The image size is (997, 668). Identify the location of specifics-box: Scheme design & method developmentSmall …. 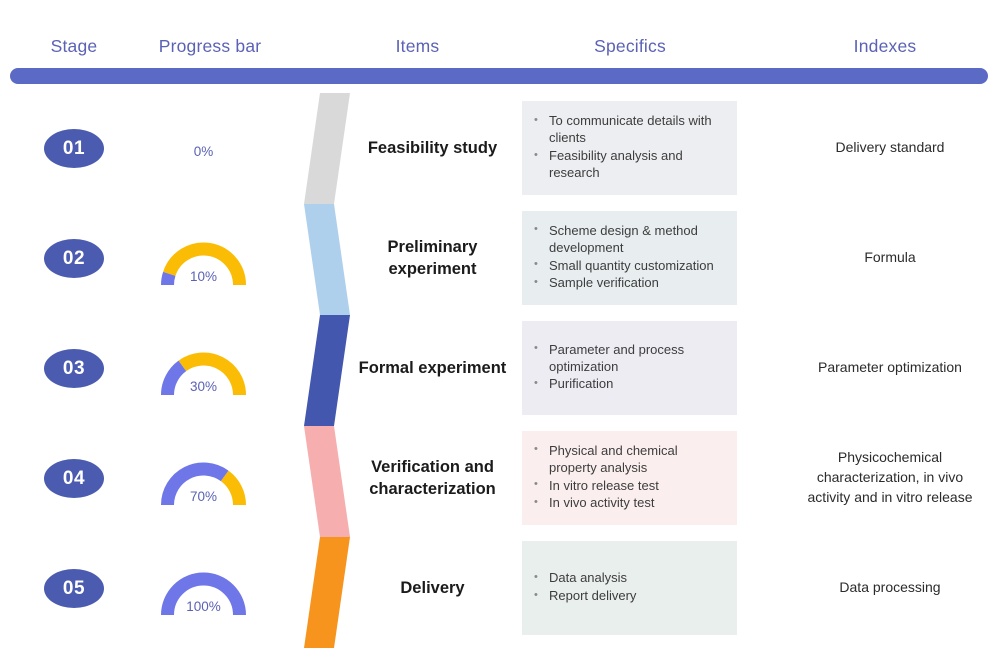
(629, 258).